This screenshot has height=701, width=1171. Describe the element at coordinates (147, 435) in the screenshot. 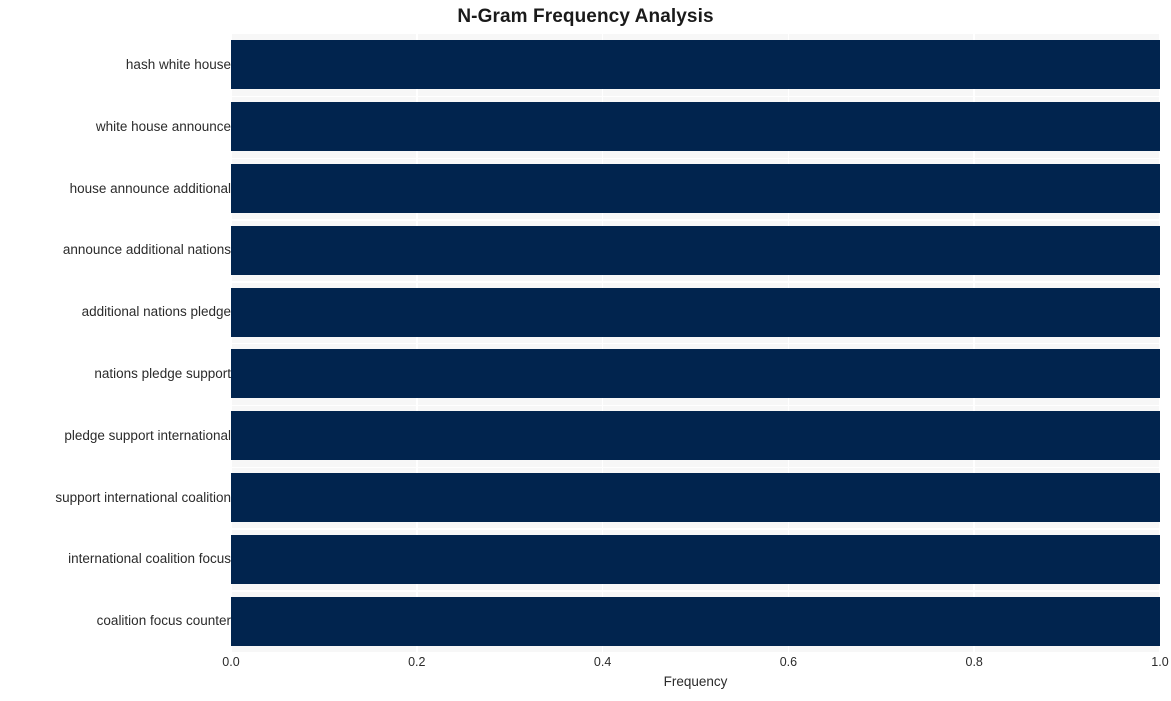

I see `y-tick-label: pledge support international` at that location.